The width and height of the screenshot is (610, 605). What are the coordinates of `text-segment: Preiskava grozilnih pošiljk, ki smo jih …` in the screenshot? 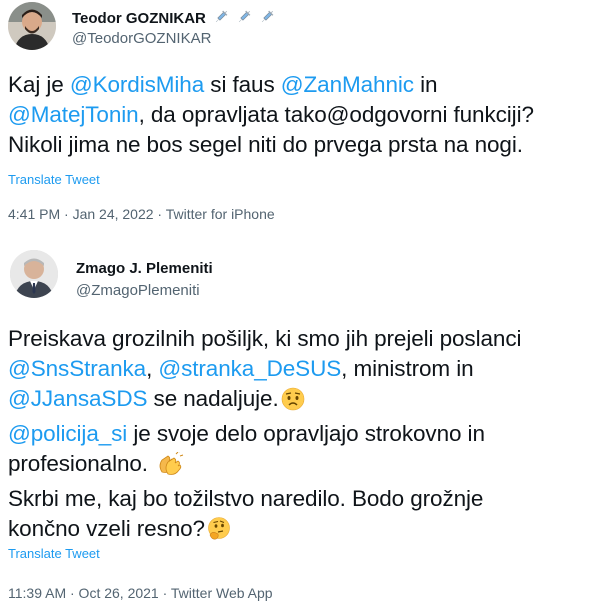 It's located at (265, 338).